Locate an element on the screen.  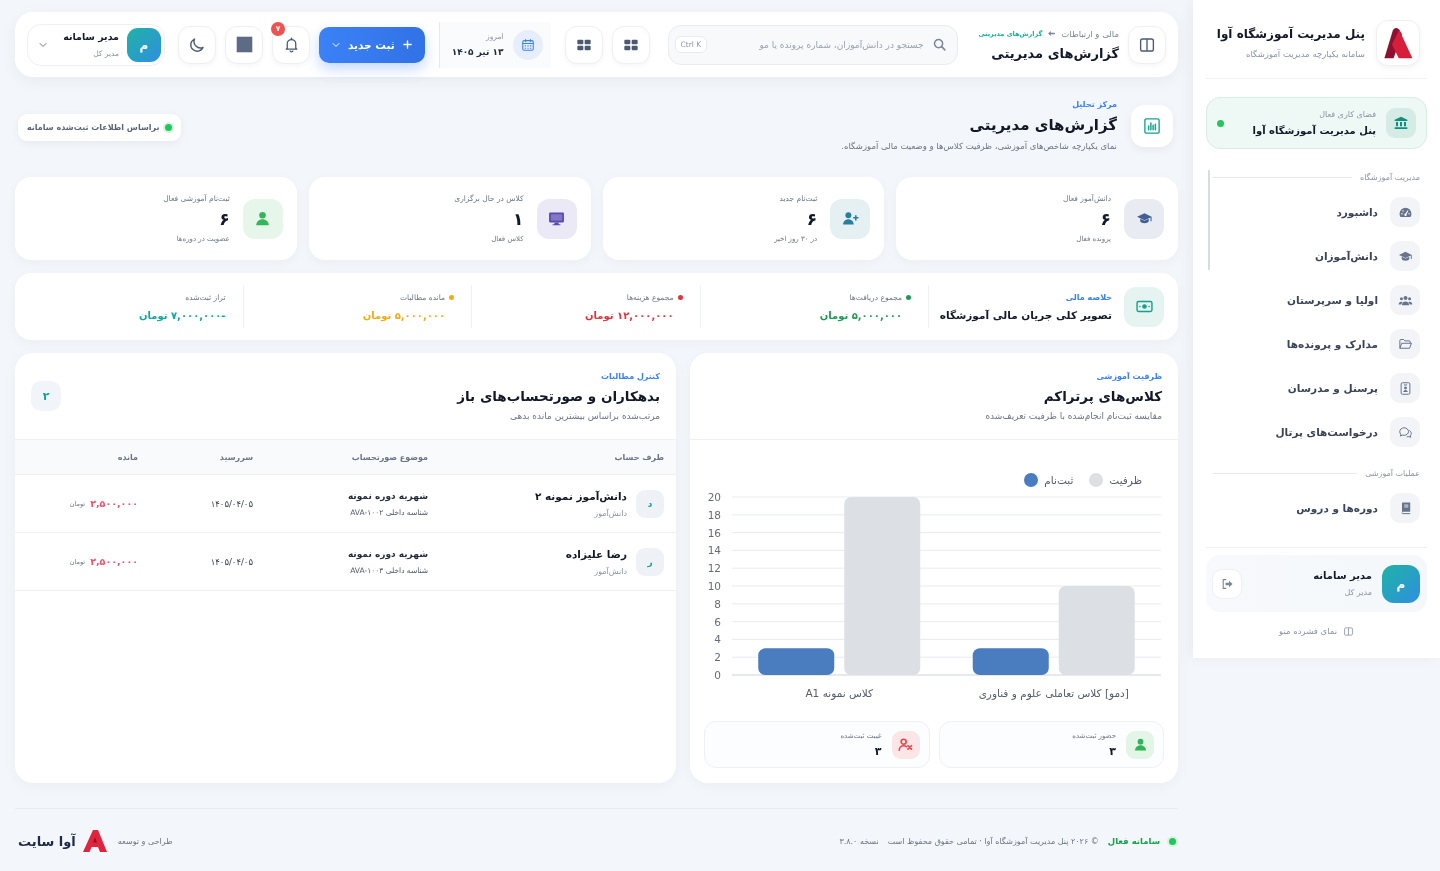
legend-label: ظرفیت is located at coordinates (1125, 480).